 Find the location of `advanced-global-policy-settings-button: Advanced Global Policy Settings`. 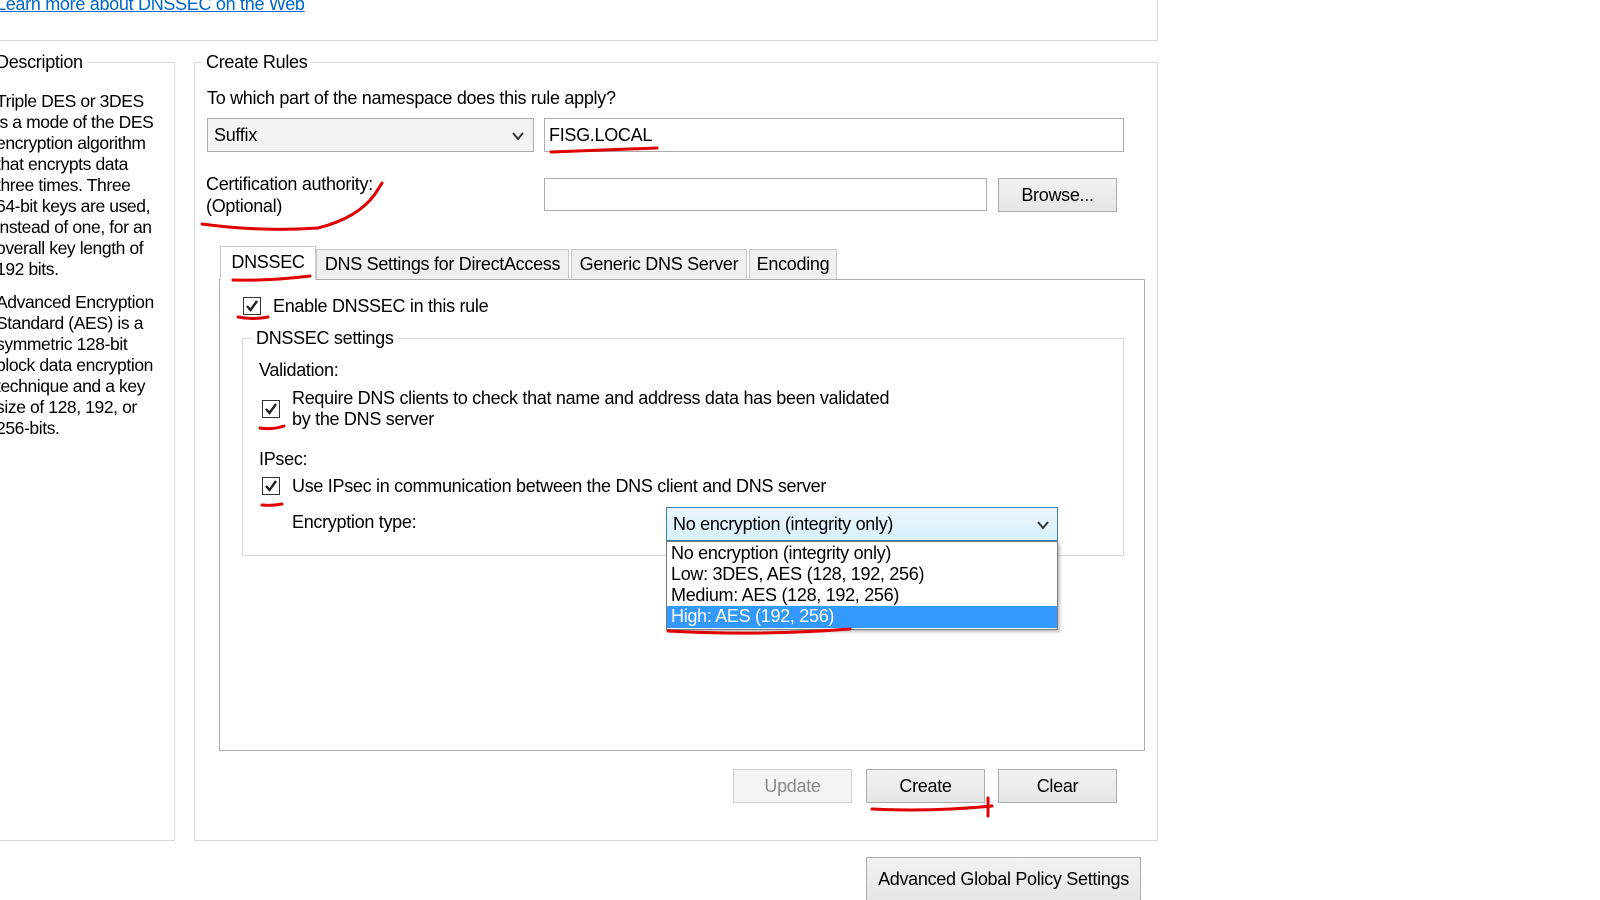

advanced-global-policy-settings-button: Advanced Global Policy Settings is located at coordinates (1003, 878).